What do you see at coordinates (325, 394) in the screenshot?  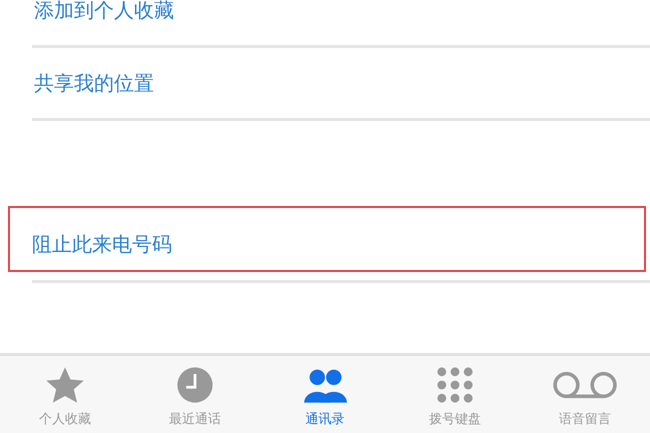 I see `tab: 通讯录` at bounding box center [325, 394].